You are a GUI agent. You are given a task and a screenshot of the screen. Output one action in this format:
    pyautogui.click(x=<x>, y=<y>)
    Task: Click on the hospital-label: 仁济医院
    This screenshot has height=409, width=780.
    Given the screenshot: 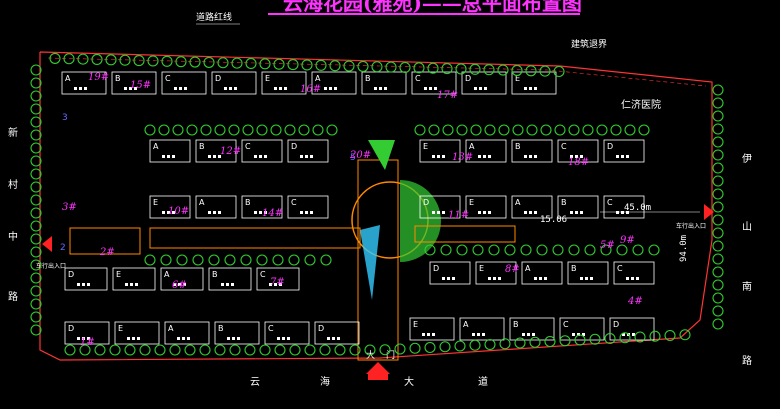 What is the action you would take?
    pyautogui.click(x=641, y=104)
    